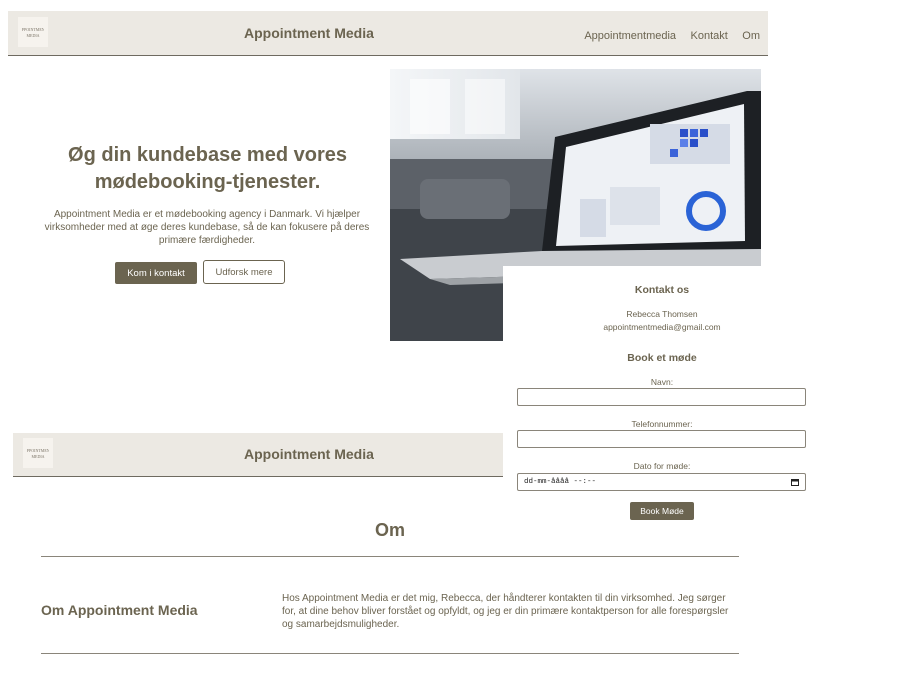 The width and height of the screenshot is (901, 676). Describe the element at coordinates (560, 482) in the screenshot. I see `date-placeholder: dd-mm-åååå --:--` at that location.